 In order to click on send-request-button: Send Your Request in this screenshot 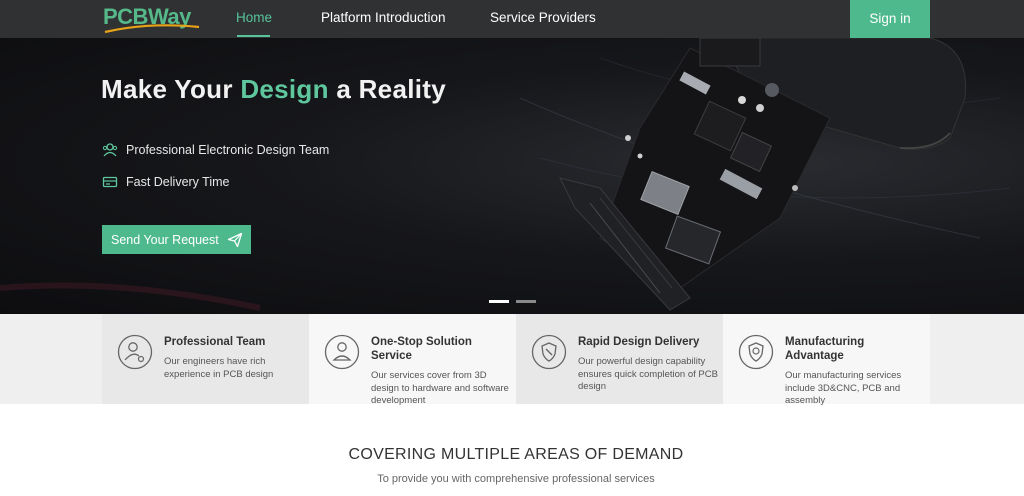, I will do `click(176, 239)`.